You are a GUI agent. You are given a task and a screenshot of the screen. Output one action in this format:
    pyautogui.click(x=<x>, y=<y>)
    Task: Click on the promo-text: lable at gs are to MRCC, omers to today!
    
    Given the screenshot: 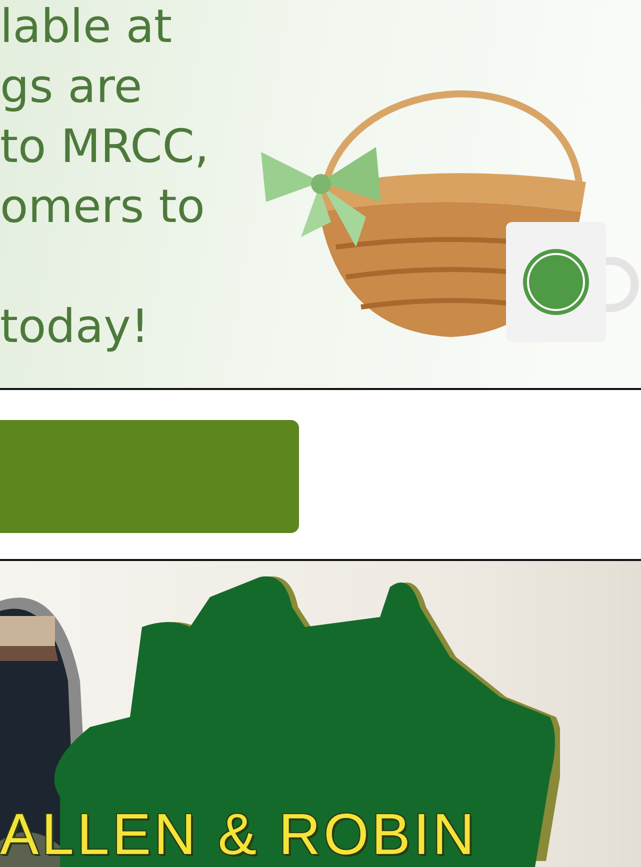 What is the action you would take?
    pyautogui.click(x=105, y=177)
    